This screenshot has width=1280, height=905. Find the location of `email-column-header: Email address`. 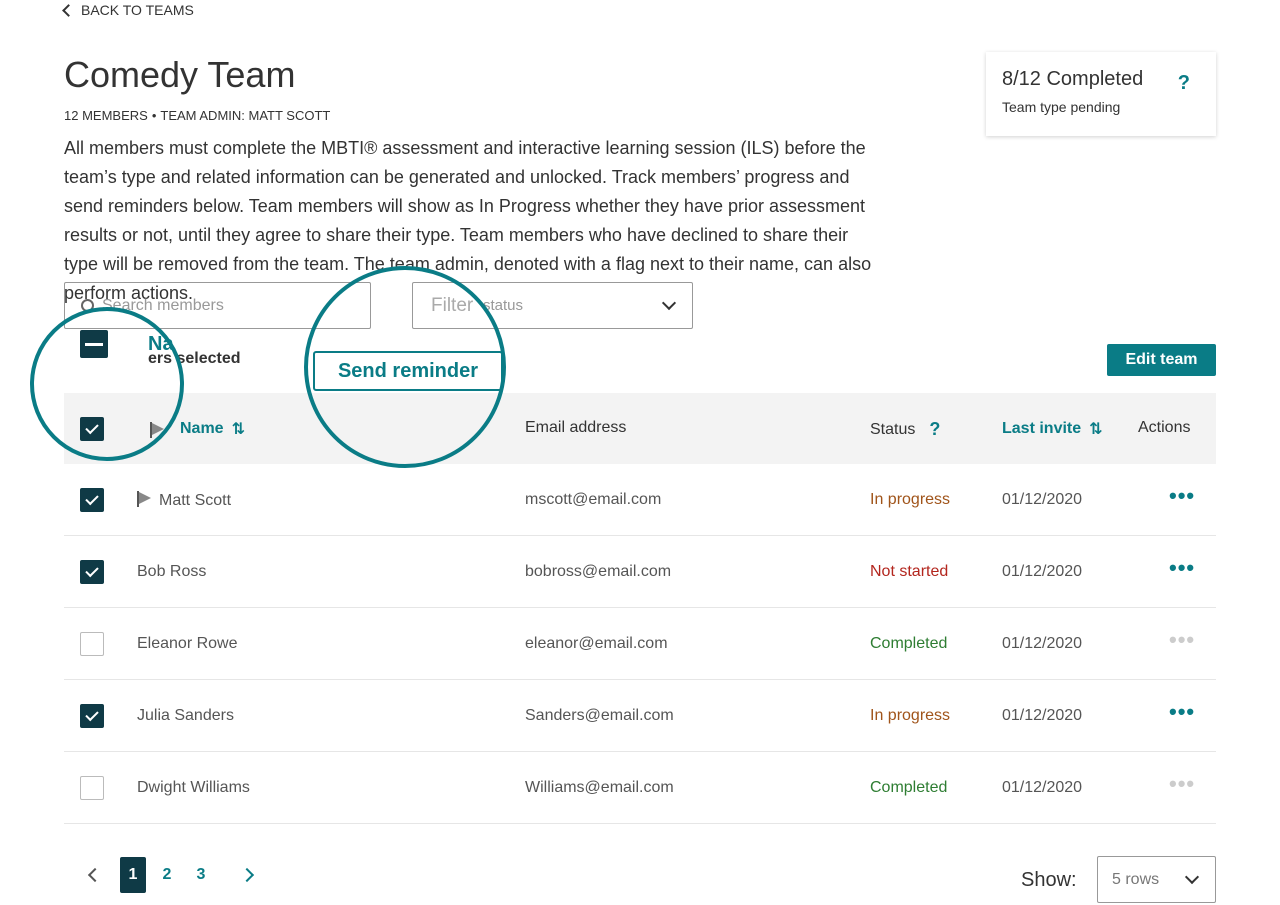

email-column-header: Email address is located at coordinates (576, 427).